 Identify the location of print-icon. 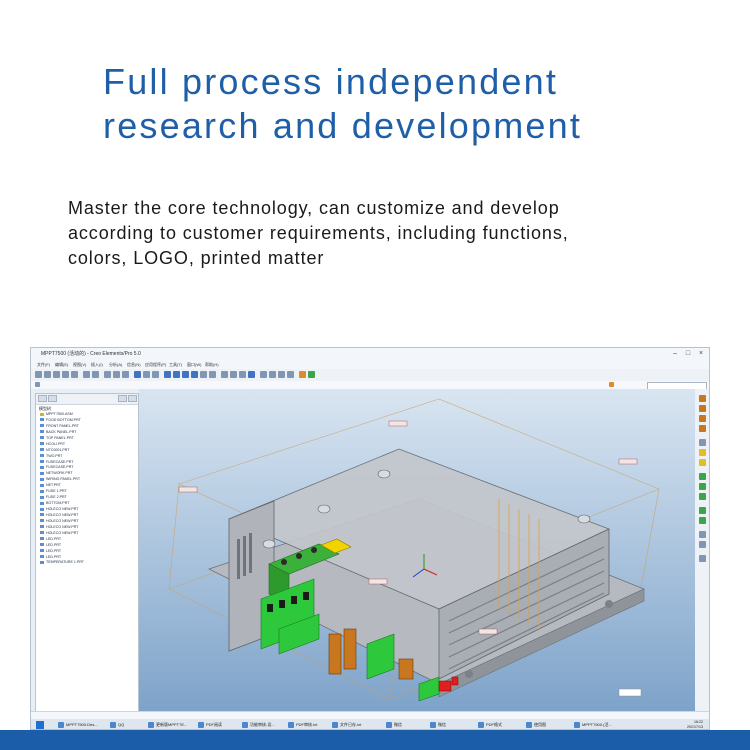
(65, 374).